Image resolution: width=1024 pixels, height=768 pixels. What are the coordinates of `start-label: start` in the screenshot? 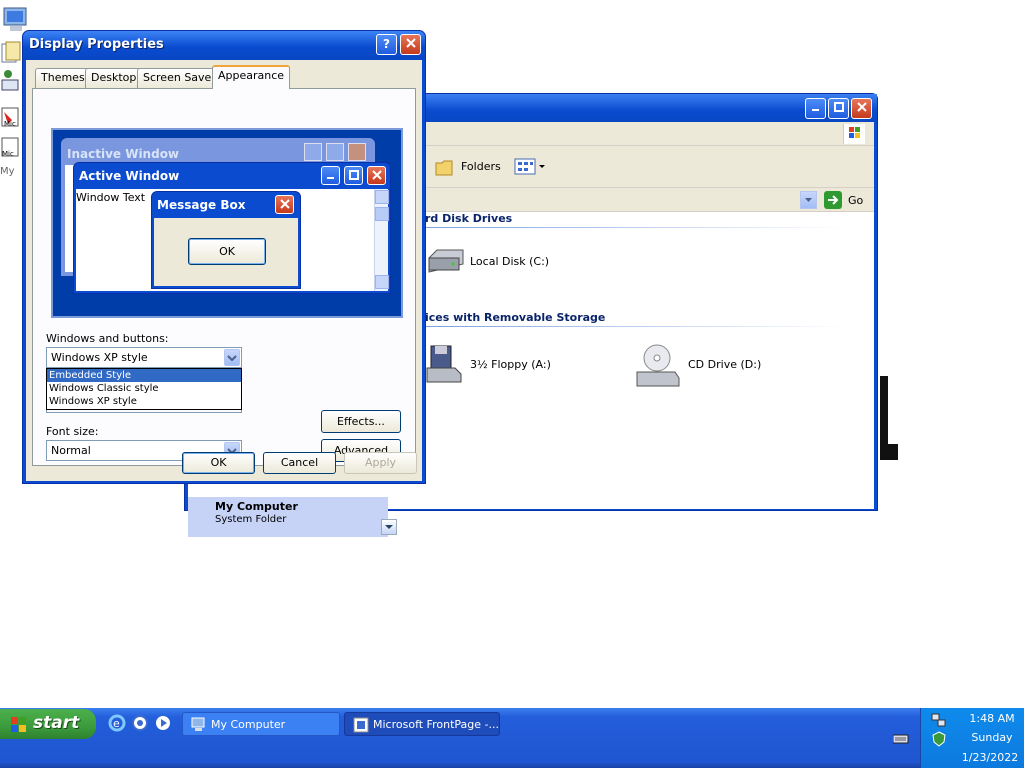 It's located at (56, 723).